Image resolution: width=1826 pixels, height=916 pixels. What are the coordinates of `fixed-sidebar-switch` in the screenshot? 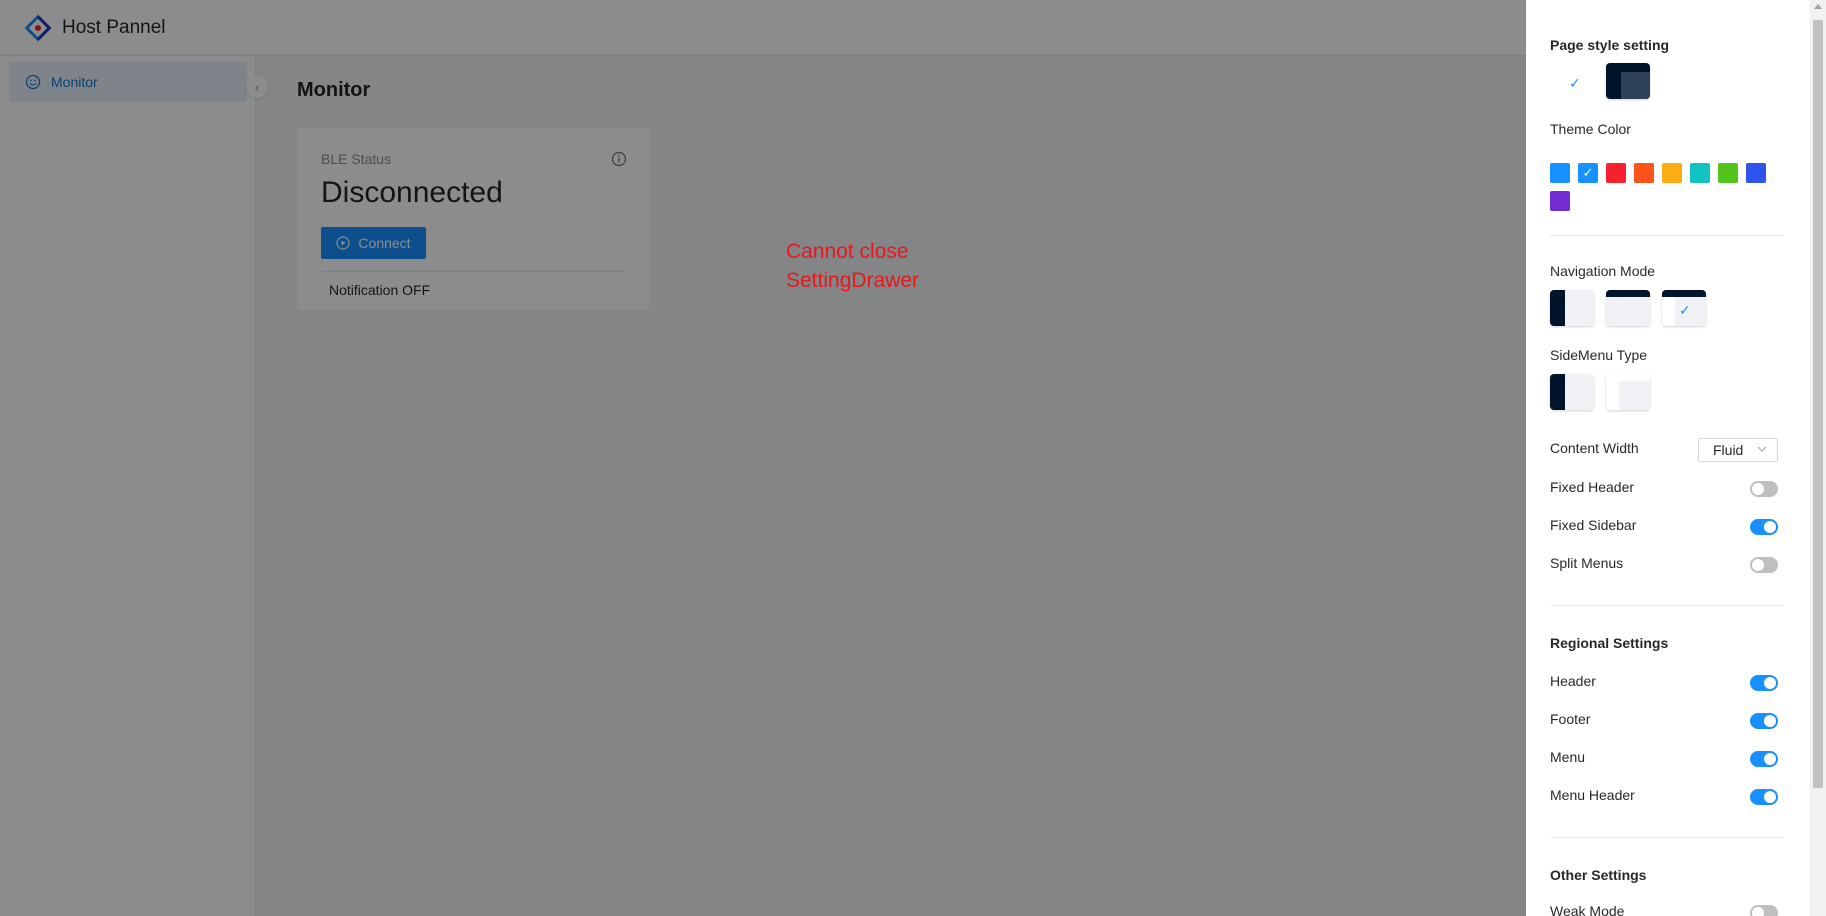 It's located at (1764, 527).